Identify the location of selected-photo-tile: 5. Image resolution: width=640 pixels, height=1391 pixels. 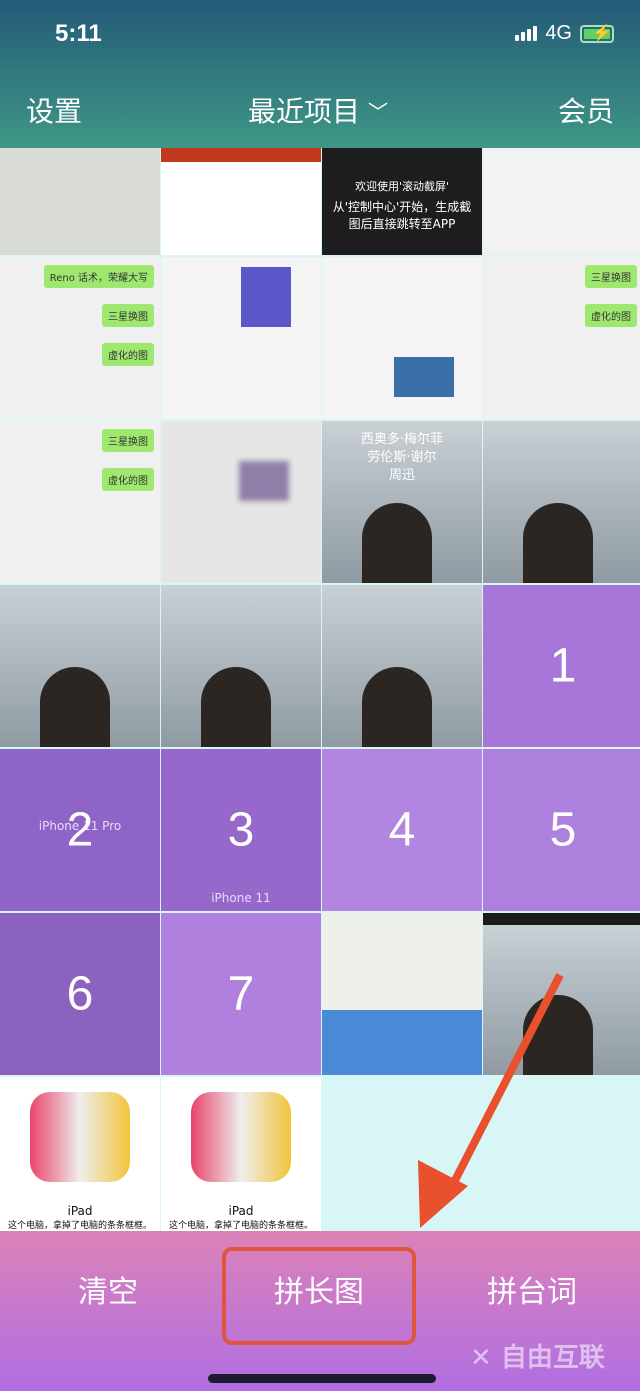
(561, 830).